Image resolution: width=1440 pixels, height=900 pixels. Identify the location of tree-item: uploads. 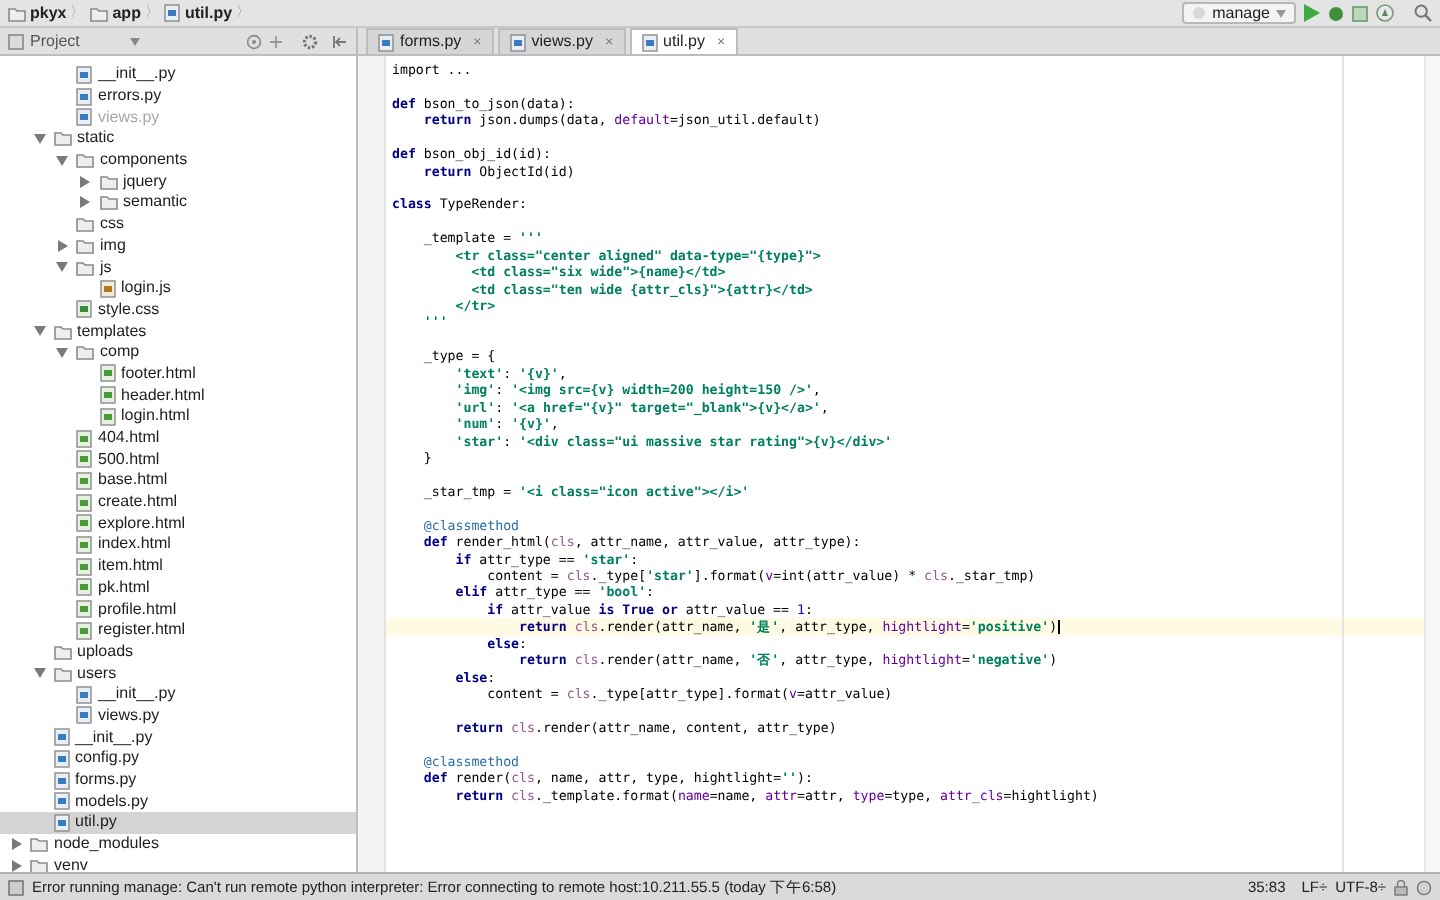
(178, 652).